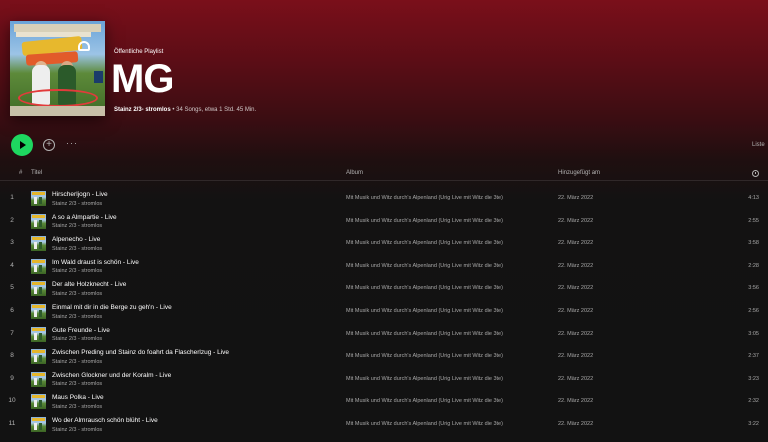 The image size is (768, 442). Describe the element at coordinates (84, 217) in the screenshot. I see `track-title: A so a Almpartie - Live` at that location.